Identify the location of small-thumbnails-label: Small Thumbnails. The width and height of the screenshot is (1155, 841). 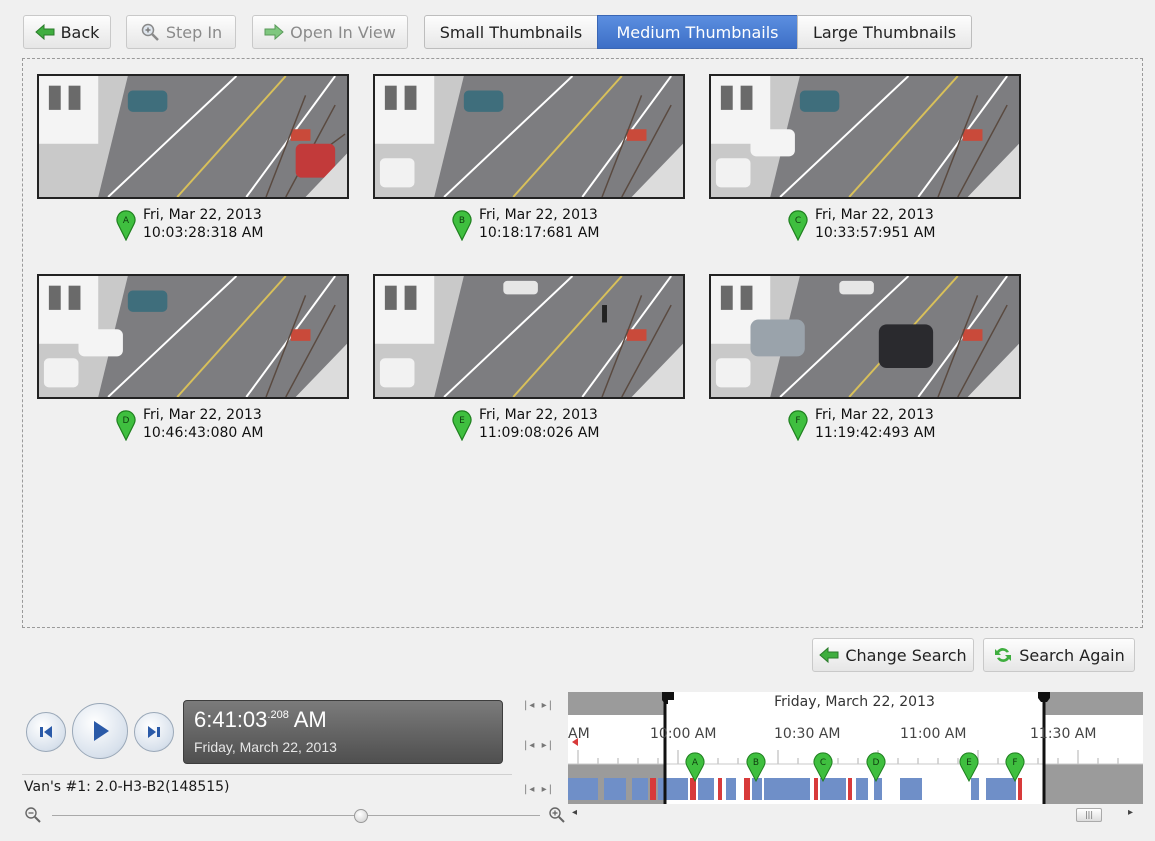
(511, 32).